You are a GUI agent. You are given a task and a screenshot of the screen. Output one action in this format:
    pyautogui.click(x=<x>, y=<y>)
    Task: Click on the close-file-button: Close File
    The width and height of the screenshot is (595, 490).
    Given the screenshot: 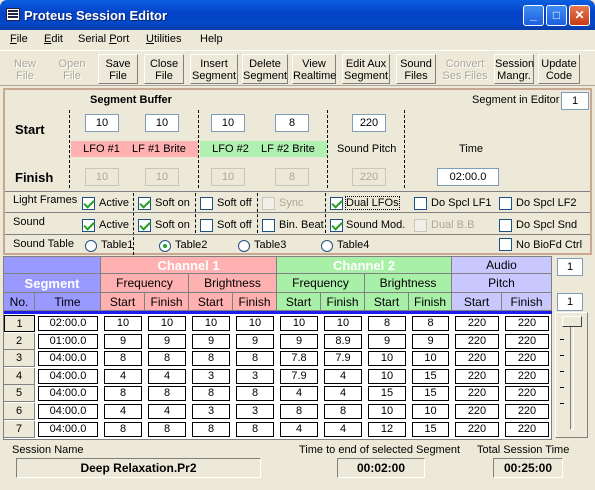 What is the action you would take?
    pyautogui.click(x=164, y=69)
    